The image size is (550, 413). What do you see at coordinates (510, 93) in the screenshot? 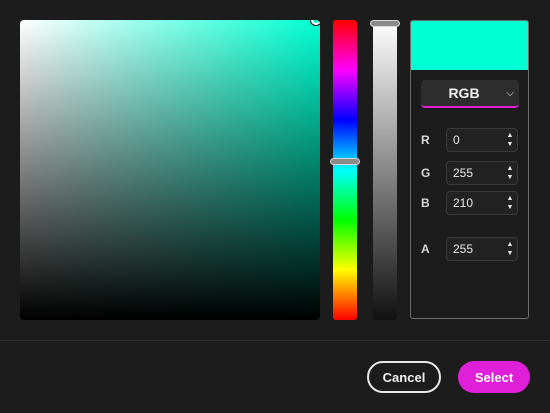
I see `chevron-down-icon: ⌵` at bounding box center [510, 93].